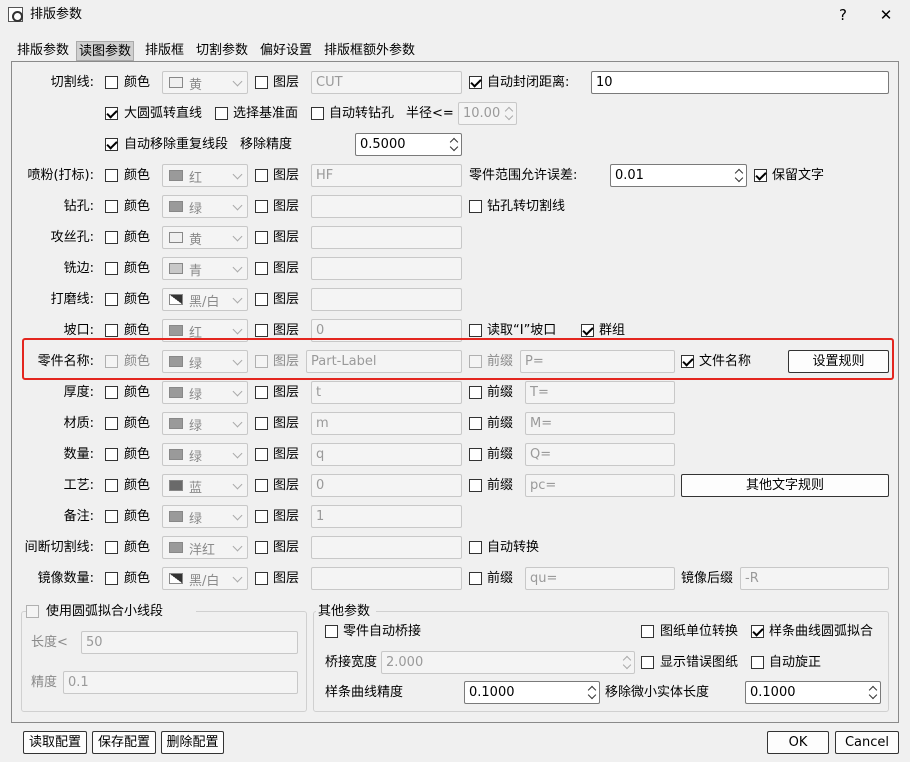 The height and width of the screenshot is (762, 910). Describe the element at coordinates (180, 682) in the screenshot. I see `arc-precision-input: 0.1` at that location.